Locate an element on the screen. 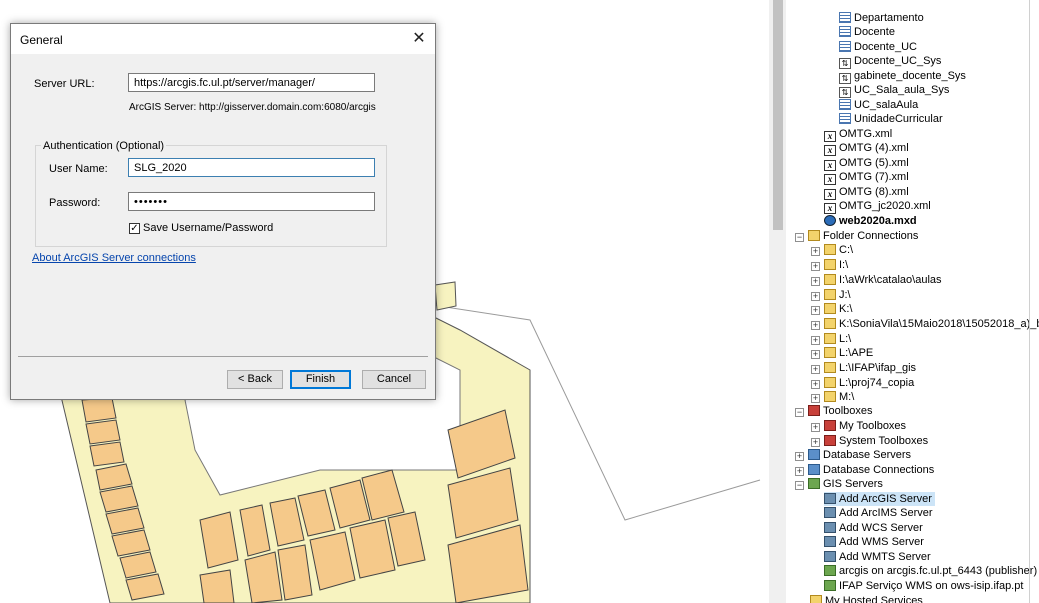 The image size is (1039, 603). tree-item-uc-salaaula: UC_salaAula is located at coordinates (878, 105).